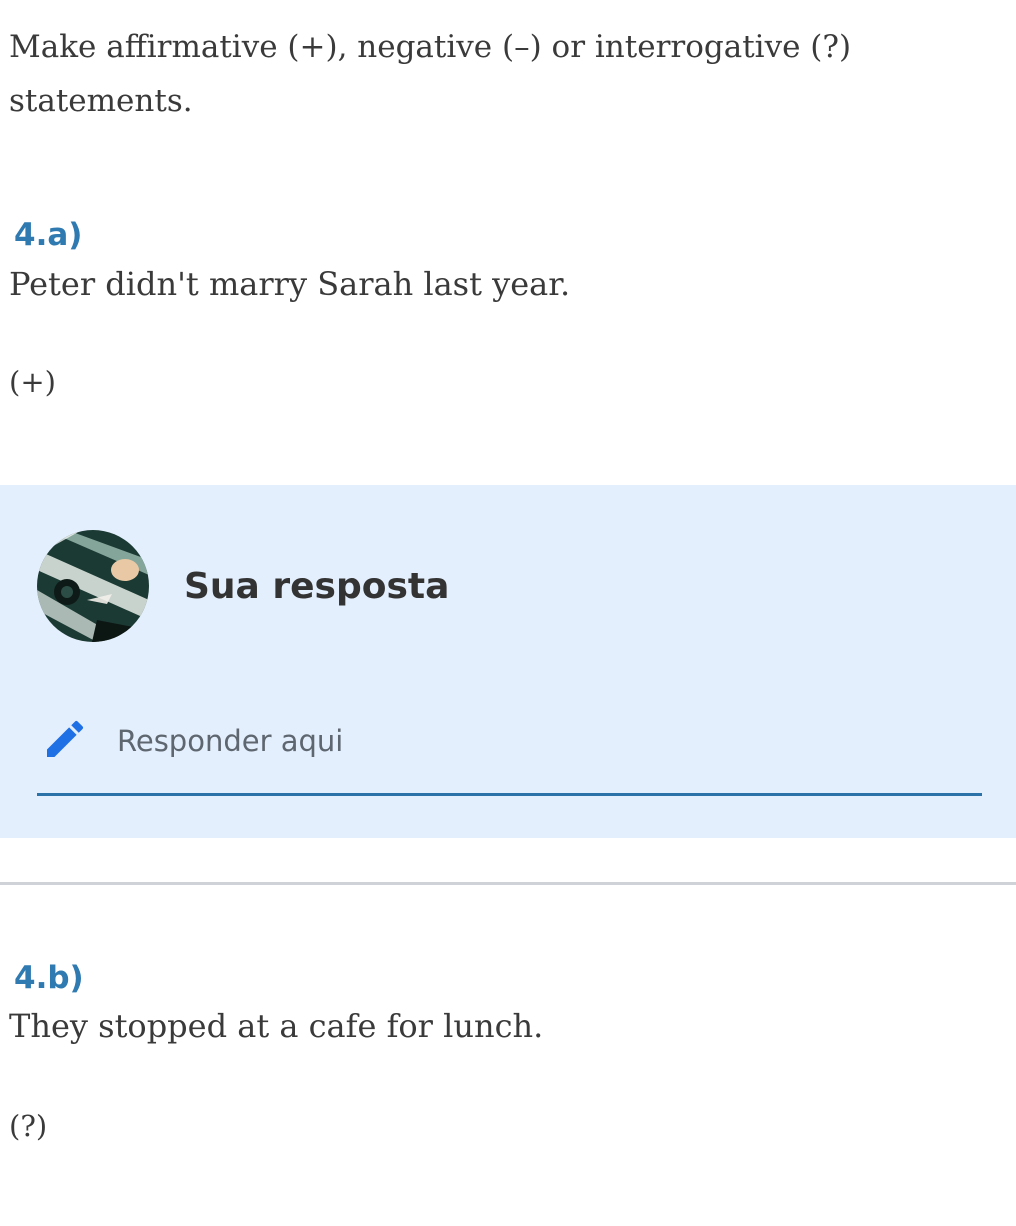 This screenshot has height=1226, width=1016. I want to click on answer-field, so click(509, 754).